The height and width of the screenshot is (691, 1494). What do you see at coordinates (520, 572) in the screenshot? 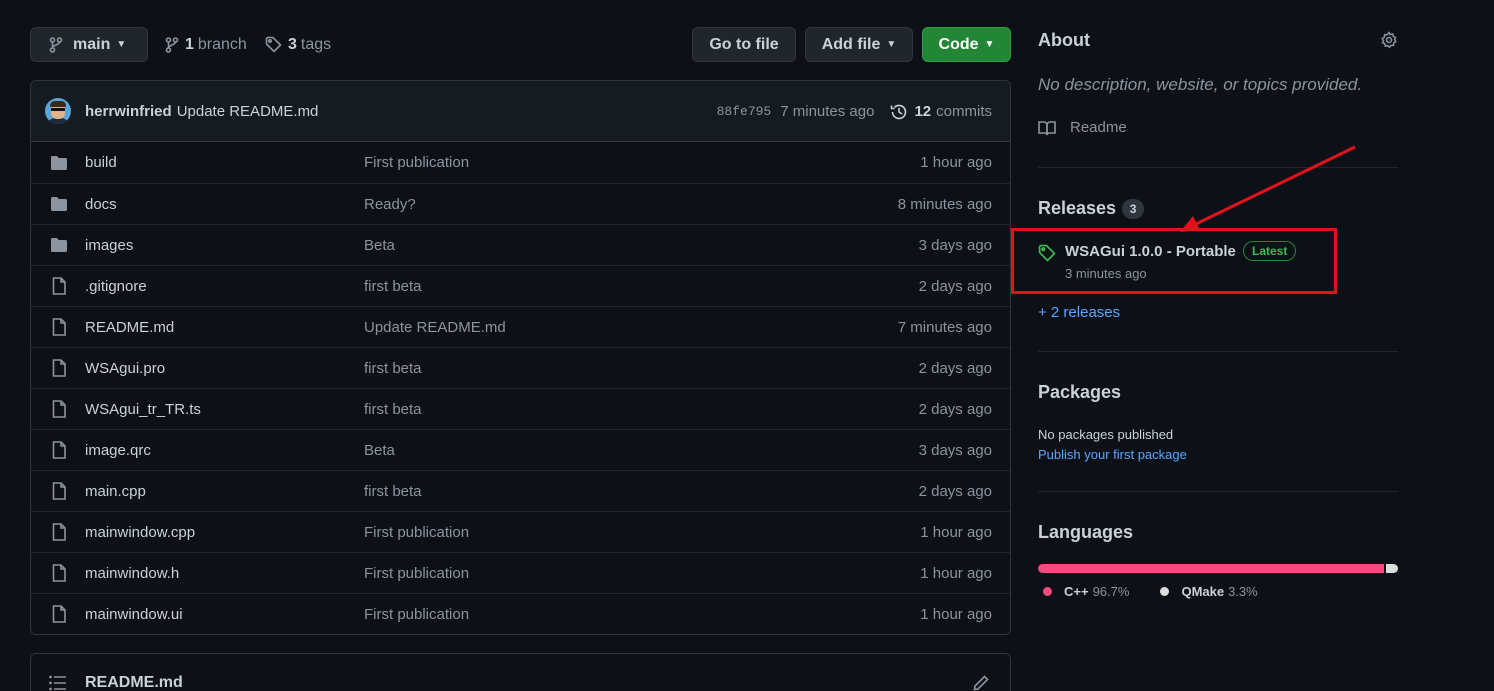
I see `file-row: mainwindow.h First publication 1 hour ago` at bounding box center [520, 572].